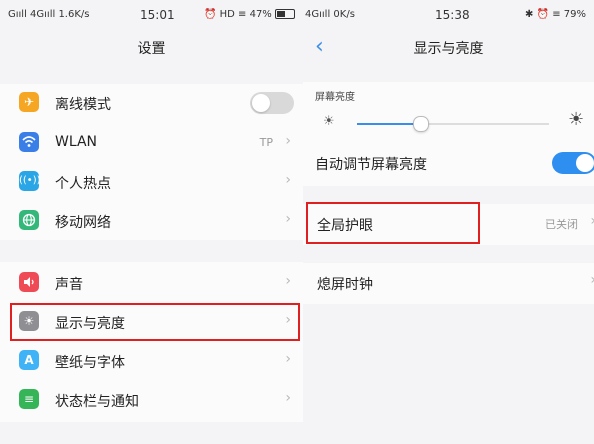  What do you see at coordinates (151, 283) in the screenshot?
I see `settings-item-sound: 声音 ›` at bounding box center [151, 283].